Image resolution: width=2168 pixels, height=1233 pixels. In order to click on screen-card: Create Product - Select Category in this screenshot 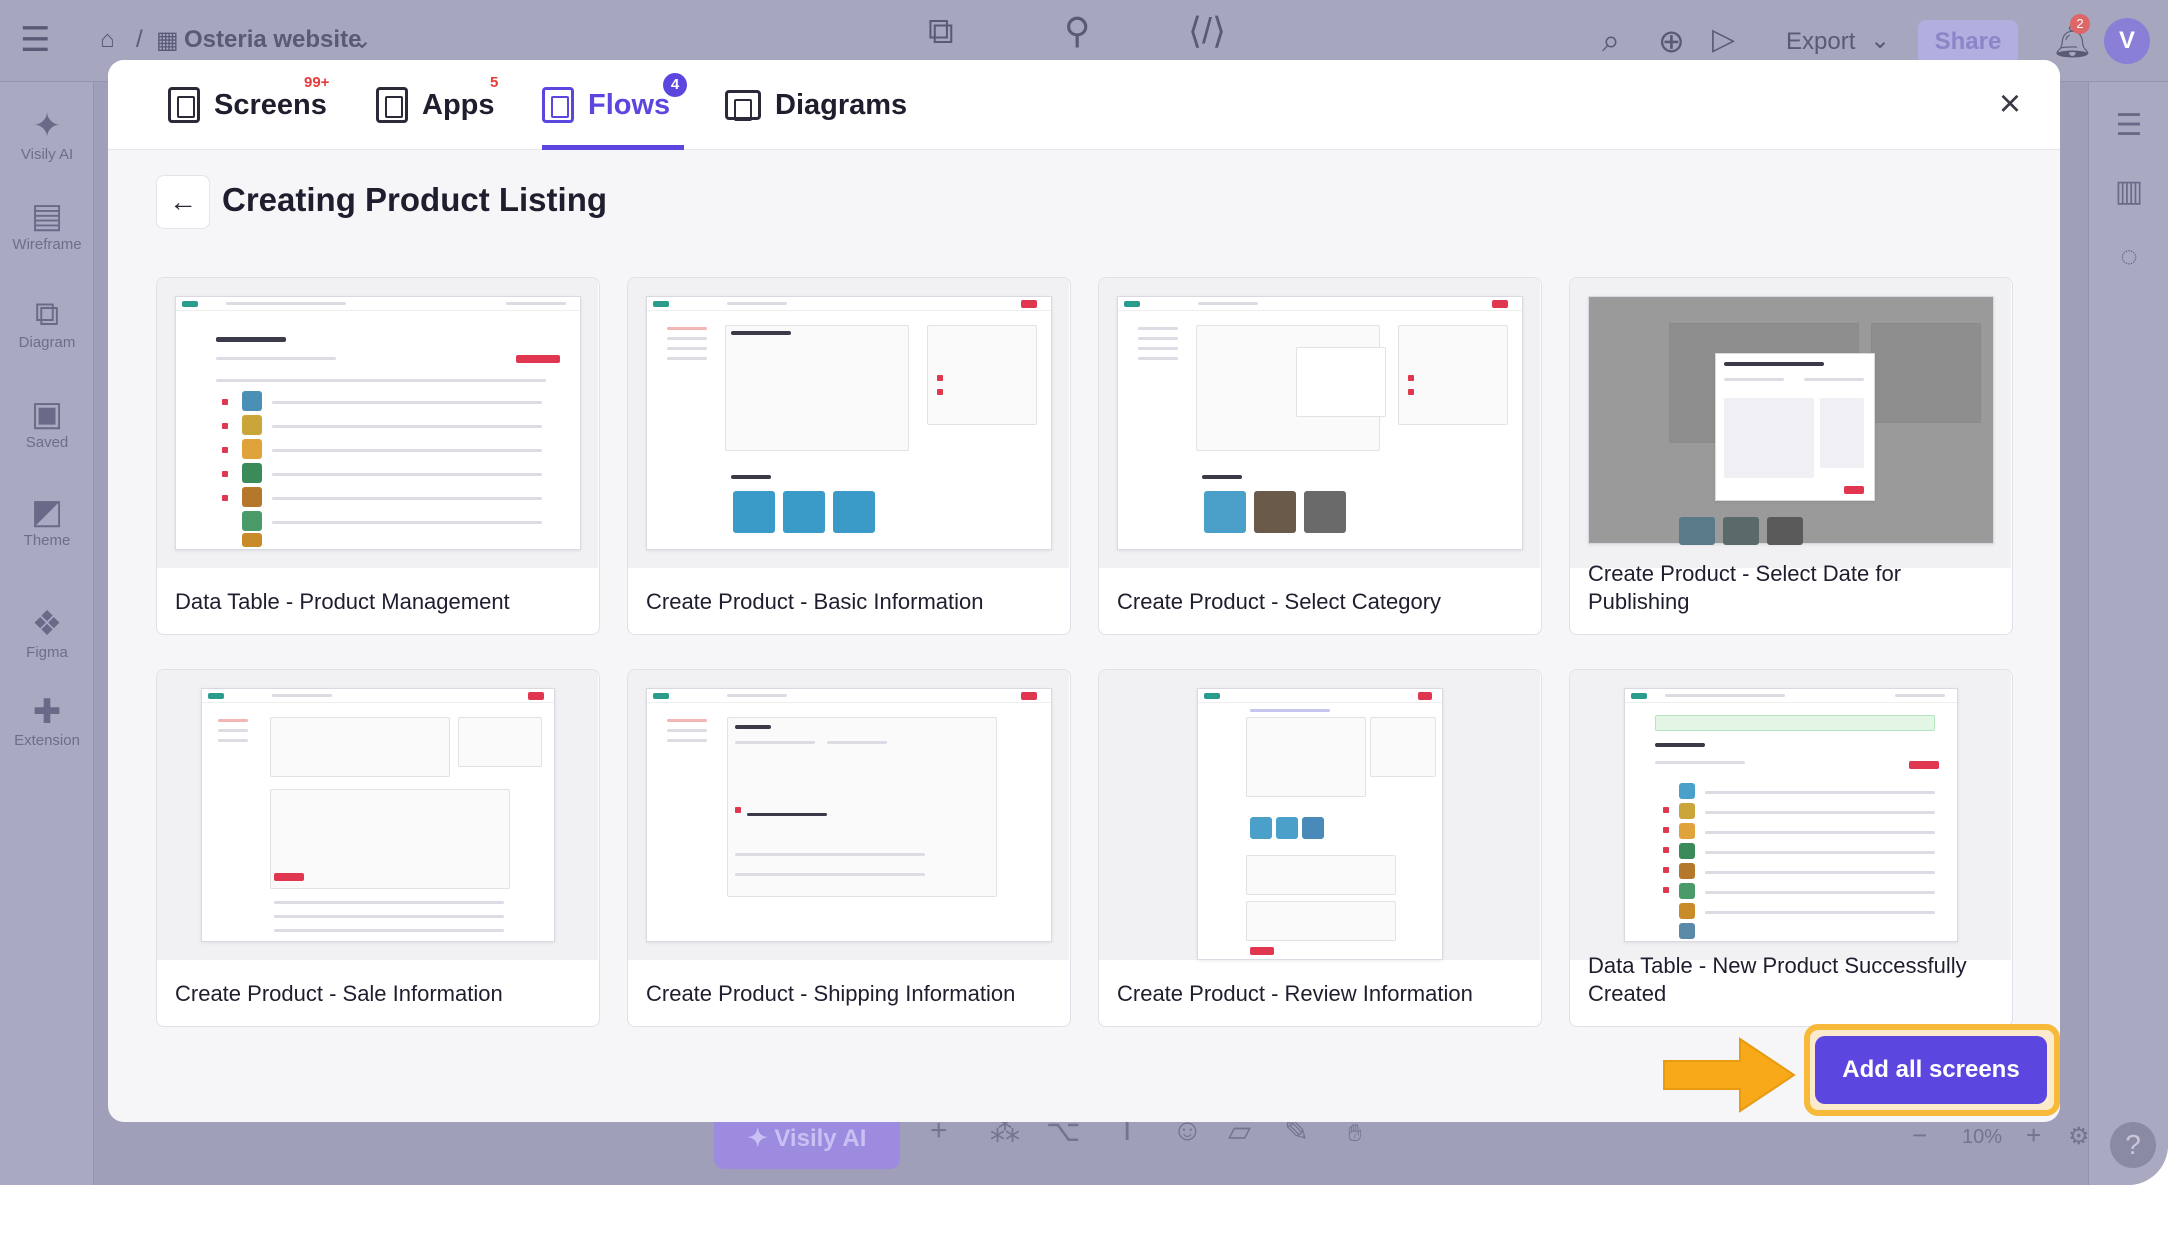, I will do `click(1320, 456)`.